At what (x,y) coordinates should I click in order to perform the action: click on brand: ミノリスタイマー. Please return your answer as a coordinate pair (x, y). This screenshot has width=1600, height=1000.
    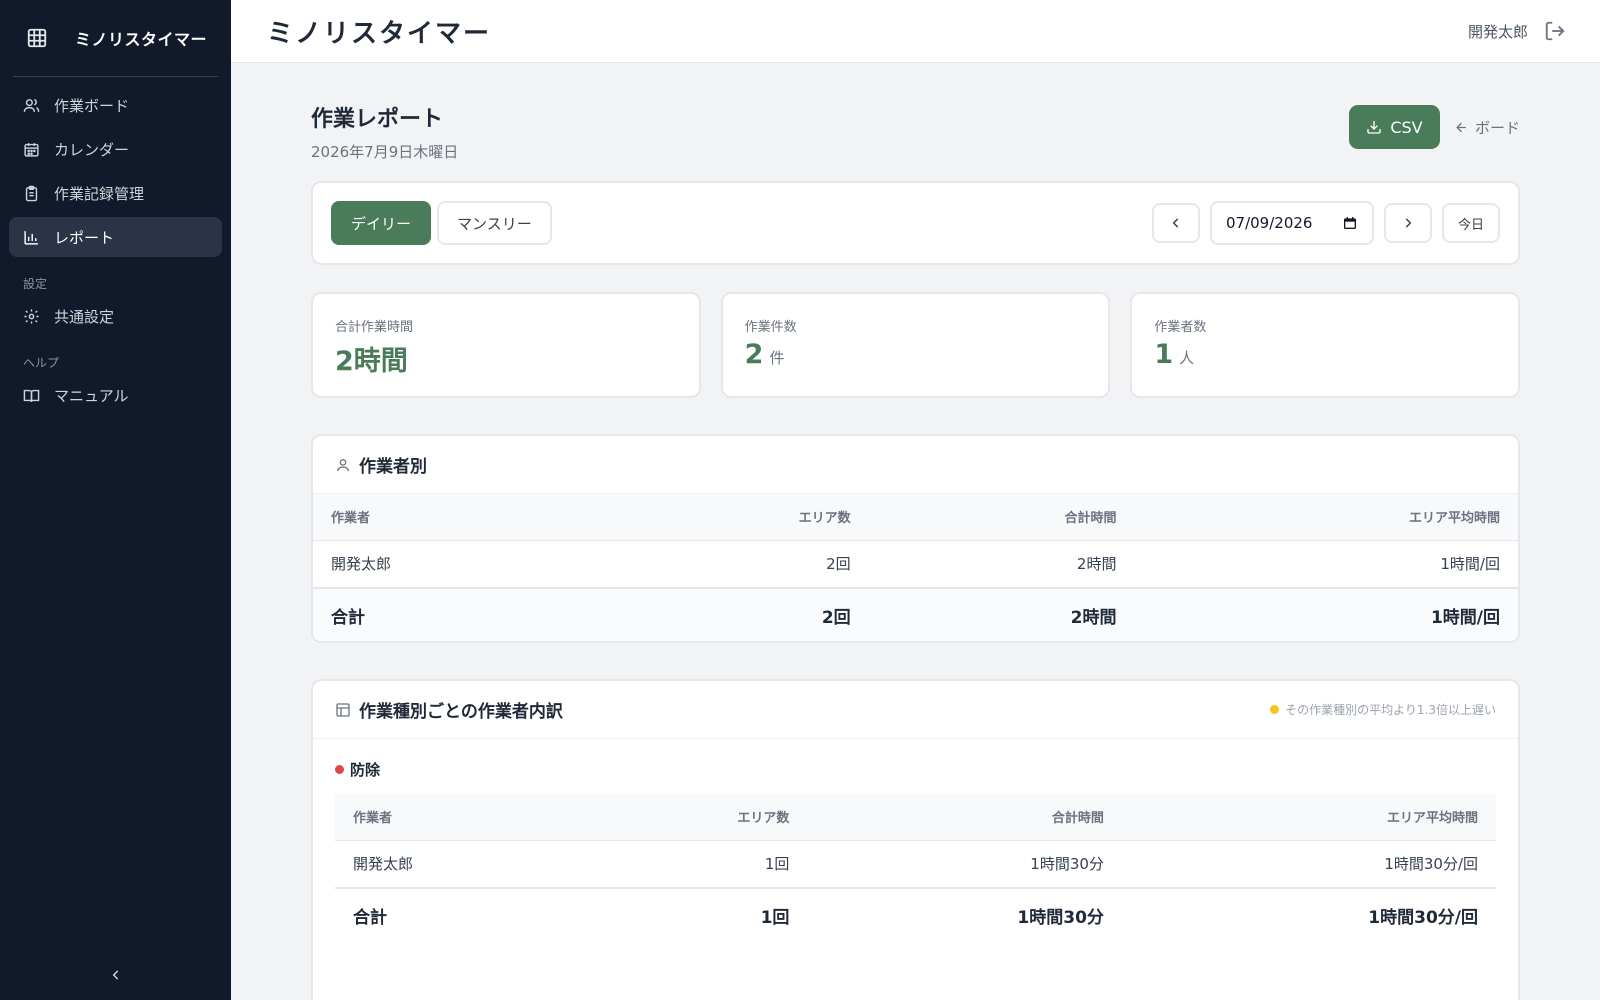
    Looking at the image, I should click on (115, 38).